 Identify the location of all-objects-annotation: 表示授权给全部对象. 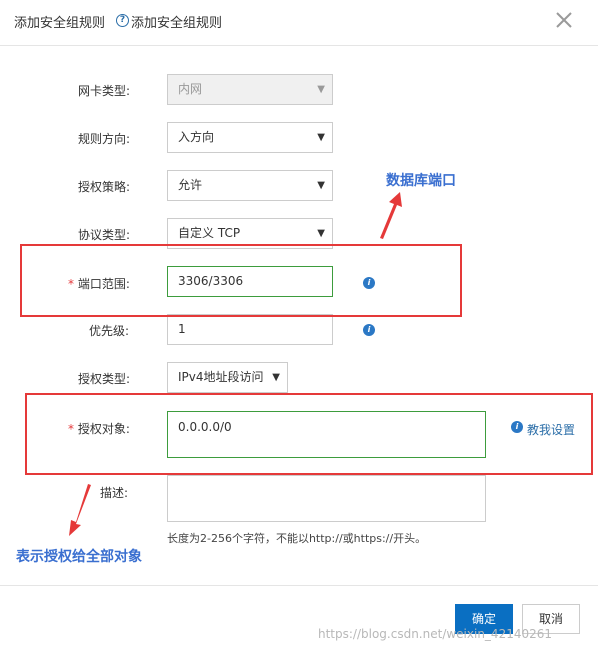
(79, 557).